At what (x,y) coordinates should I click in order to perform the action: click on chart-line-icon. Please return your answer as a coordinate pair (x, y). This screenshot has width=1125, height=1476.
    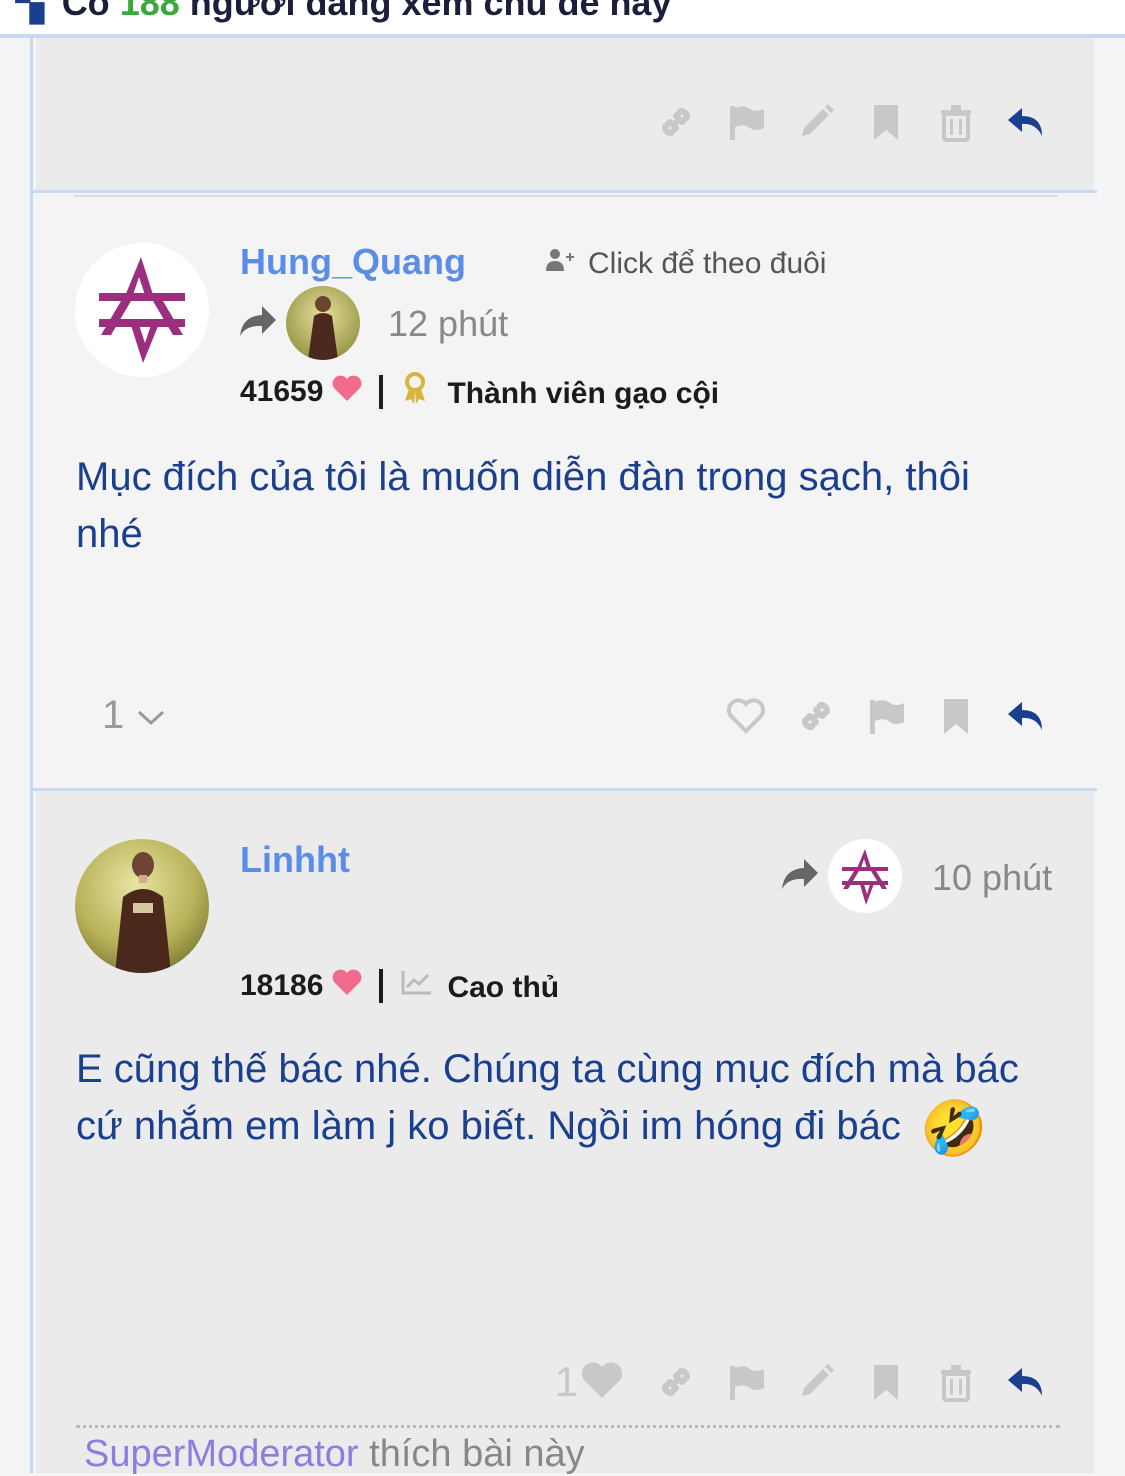
    Looking at the image, I should click on (417, 986).